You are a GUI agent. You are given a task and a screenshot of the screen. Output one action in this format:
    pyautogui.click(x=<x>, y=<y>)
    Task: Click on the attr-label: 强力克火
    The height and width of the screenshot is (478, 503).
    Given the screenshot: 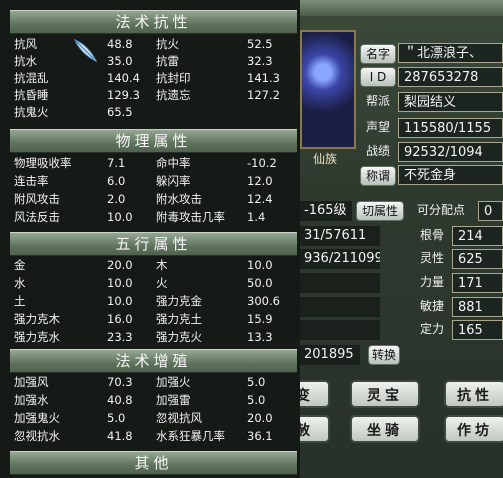 What is the action you would take?
    pyautogui.click(x=179, y=337)
    